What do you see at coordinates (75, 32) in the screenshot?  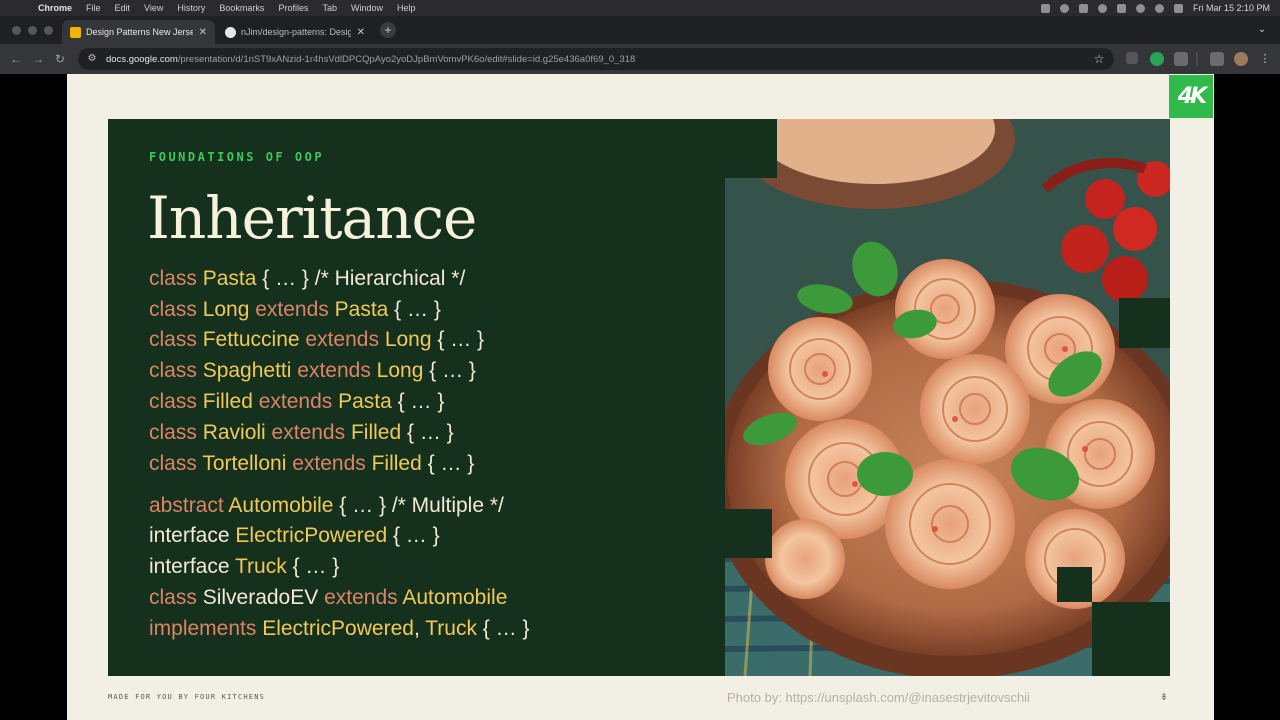 I see `slides-icon` at bounding box center [75, 32].